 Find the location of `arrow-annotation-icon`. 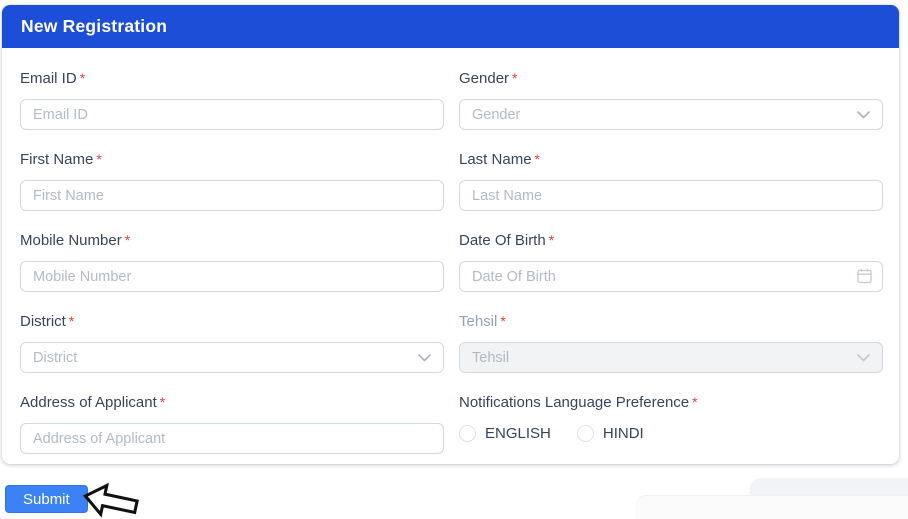

arrow-annotation-icon is located at coordinates (110, 500).